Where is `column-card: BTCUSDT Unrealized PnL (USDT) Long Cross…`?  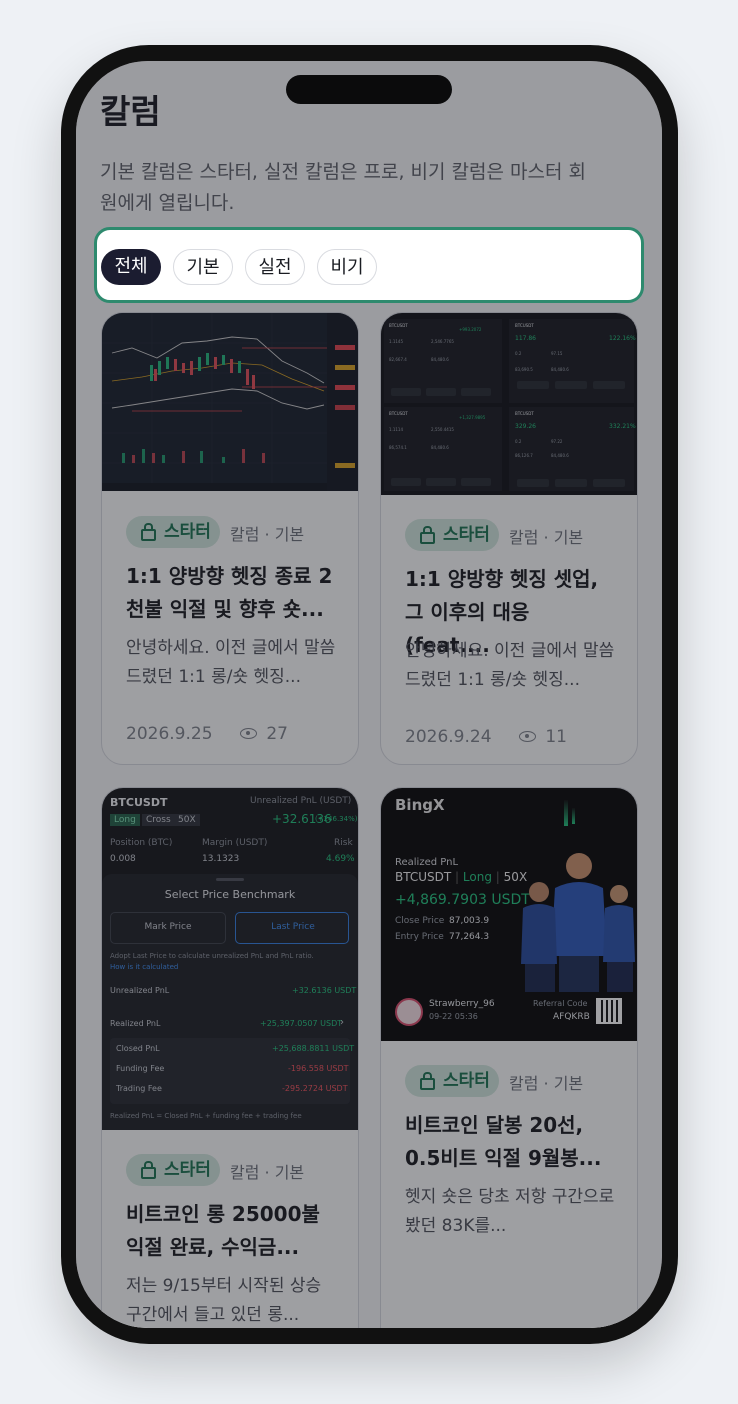
column-card: BTCUSDT Unrealized PnL (USDT) Long Cross… is located at coordinates (230, 1057).